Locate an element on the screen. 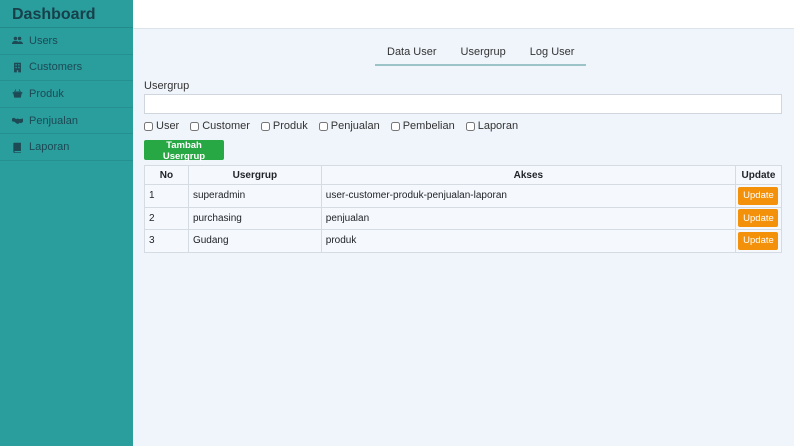 The width and height of the screenshot is (794, 446). checkbox-user: User is located at coordinates (161, 126).